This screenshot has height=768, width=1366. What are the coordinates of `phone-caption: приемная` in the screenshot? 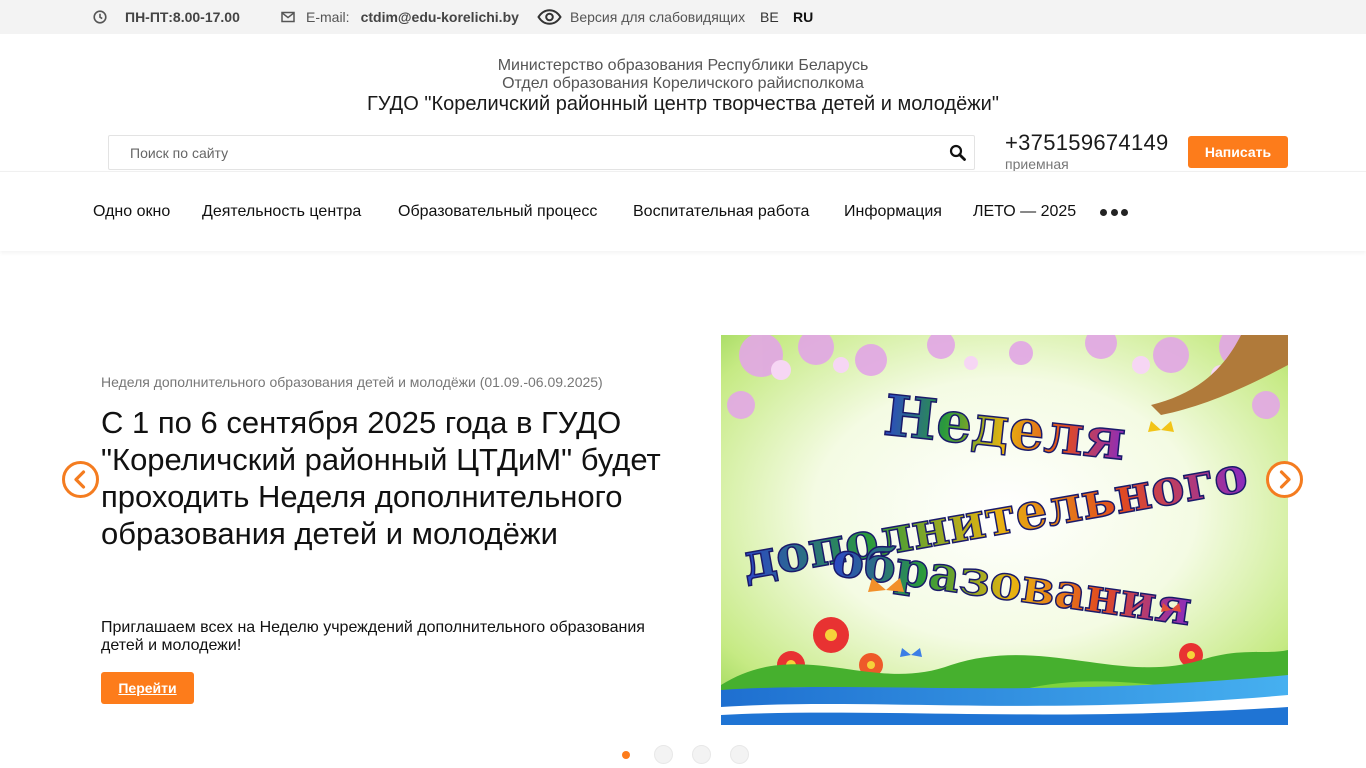 It's located at (1037, 164).